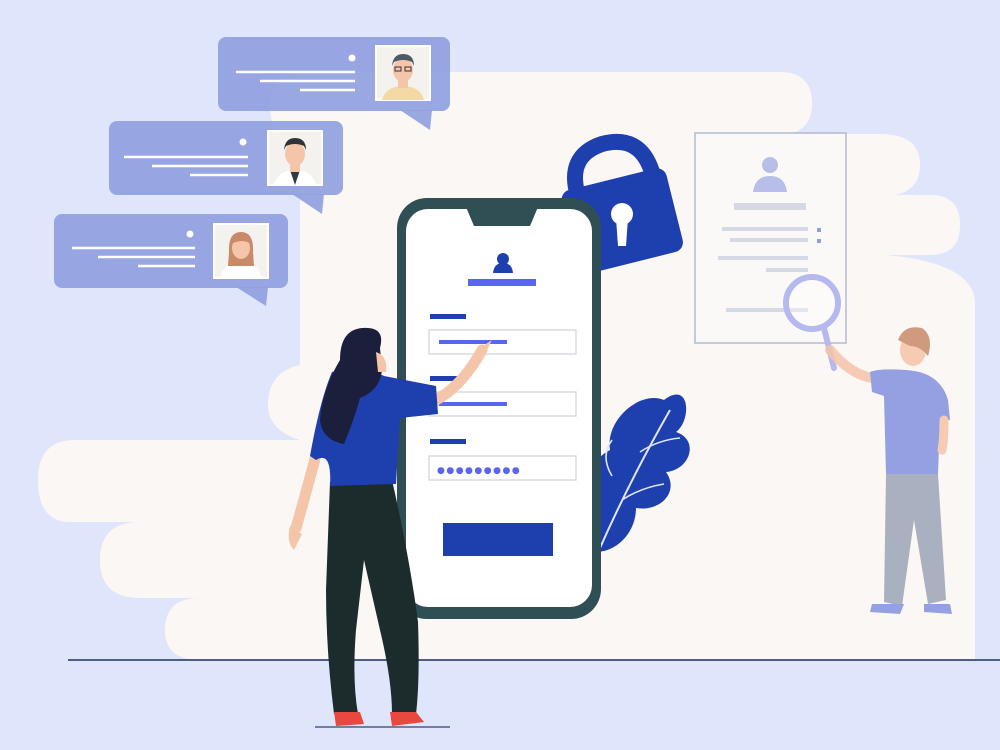 This screenshot has width=1000, height=750. I want to click on phone-notch, so click(502, 216).